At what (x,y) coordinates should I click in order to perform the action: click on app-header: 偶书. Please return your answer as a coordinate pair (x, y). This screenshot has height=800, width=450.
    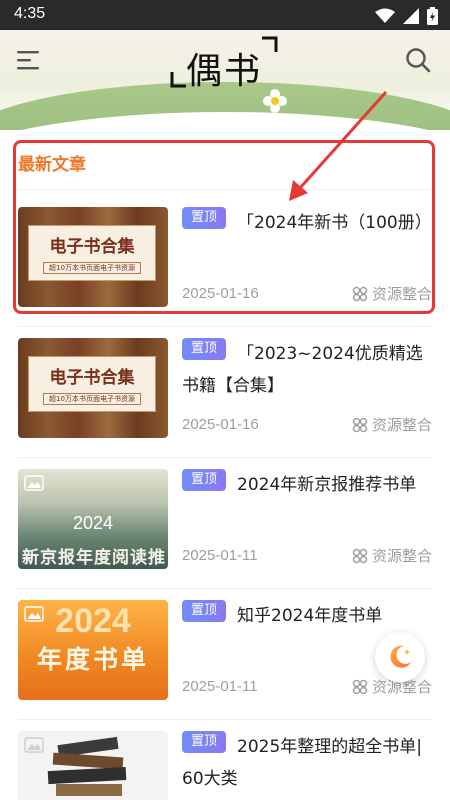
    Looking at the image, I should click on (225, 80).